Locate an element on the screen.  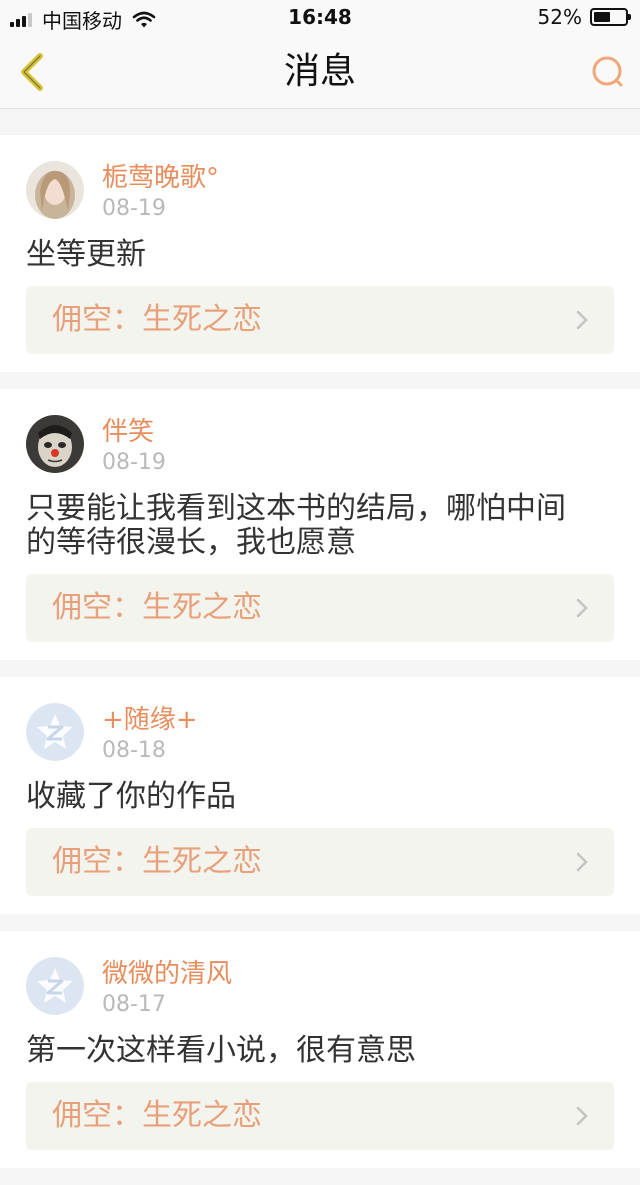
nav-bar: 消息 is located at coordinates (320, 72).